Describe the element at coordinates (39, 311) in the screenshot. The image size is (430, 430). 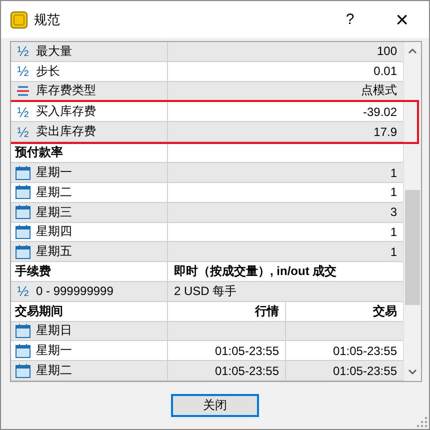
I see `section-header: 交易期间` at that location.